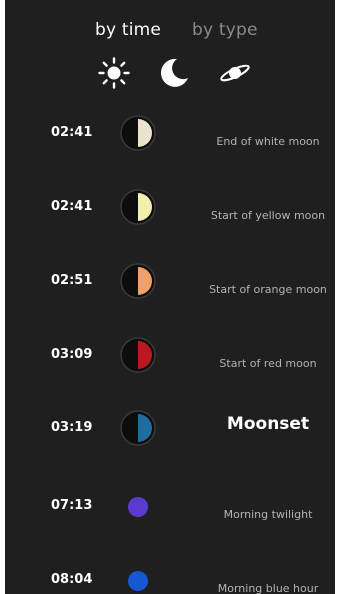 The width and height of the screenshot is (341, 594). What do you see at coordinates (138, 428) in the screenshot?
I see `moonset-icon` at bounding box center [138, 428].